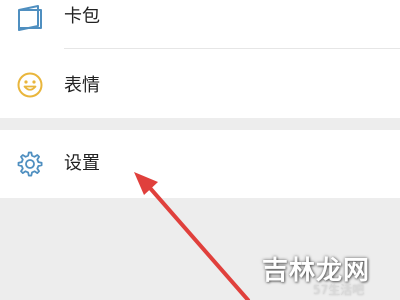 Image resolution: width=400 pixels, height=300 pixels. I want to click on menu-item-card-pack: 卡包, so click(200, 18).